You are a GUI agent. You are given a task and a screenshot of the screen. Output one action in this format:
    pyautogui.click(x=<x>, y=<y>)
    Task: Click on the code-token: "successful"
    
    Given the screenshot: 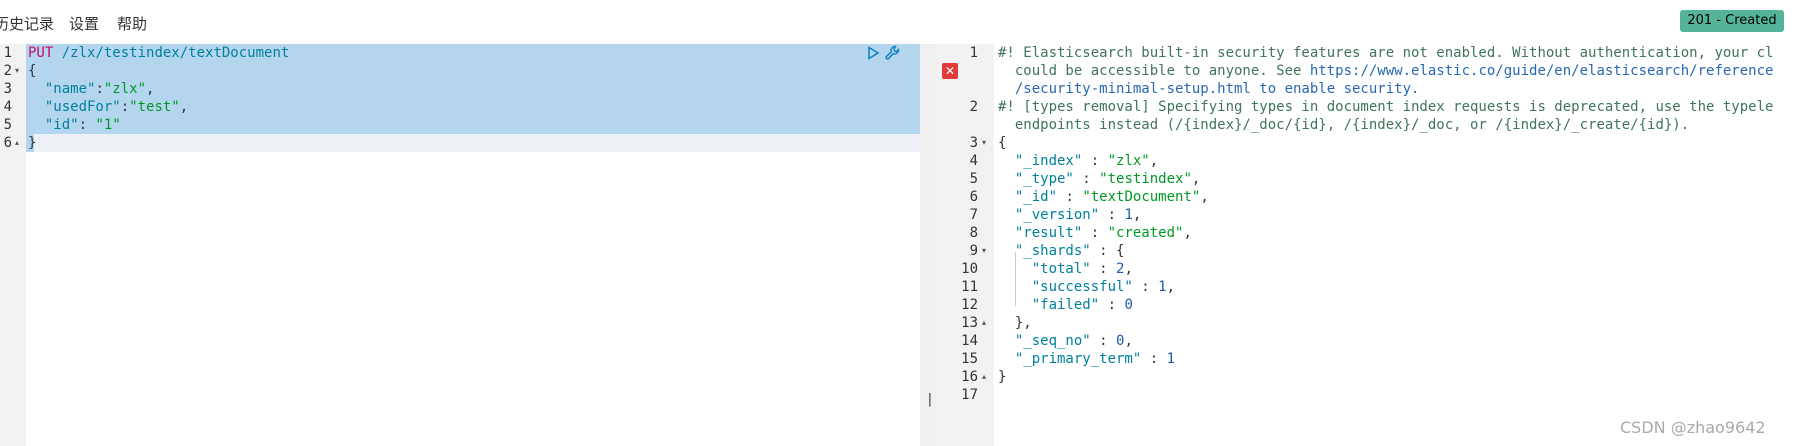 What is the action you would take?
    pyautogui.click(x=1082, y=287)
    